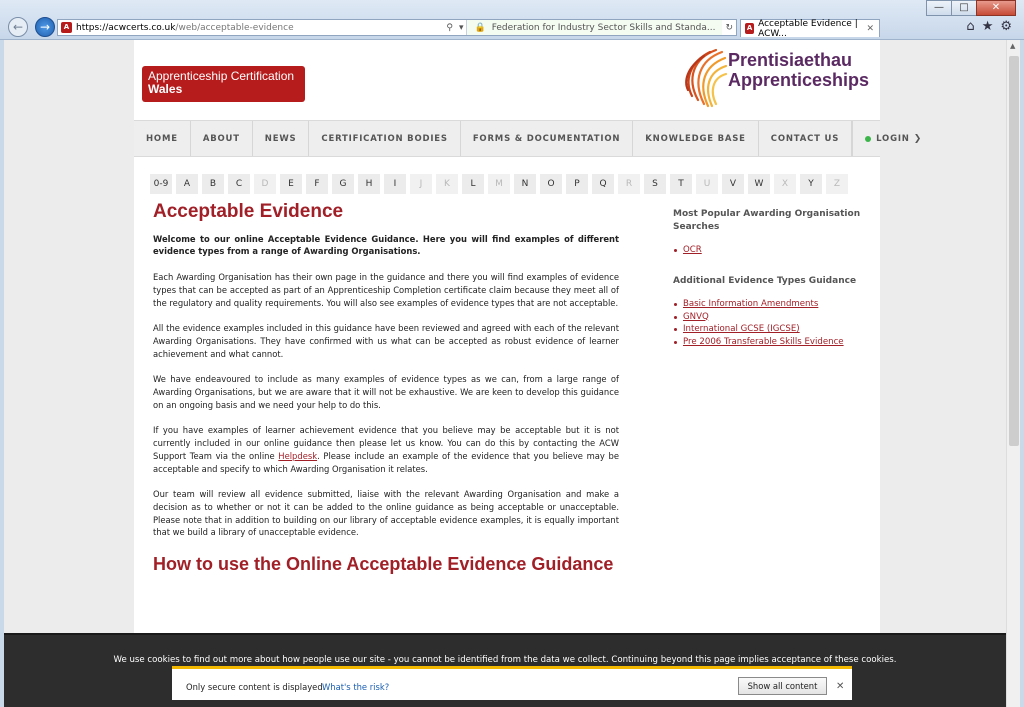 The width and height of the screenshot is (1024, 707). What do you see at coordinates (223, 84) in the screenshot?
I see `acw-logo: Apprenticeship Certification Wales` at bounding box center [223, 84].